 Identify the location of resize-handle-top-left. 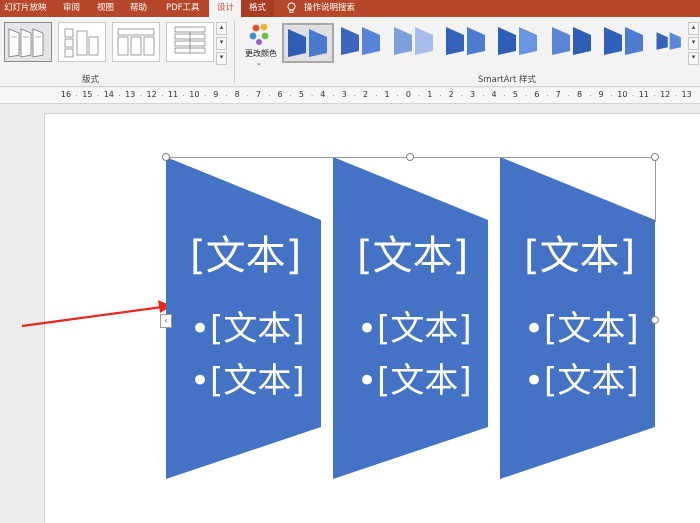
(166, 157).